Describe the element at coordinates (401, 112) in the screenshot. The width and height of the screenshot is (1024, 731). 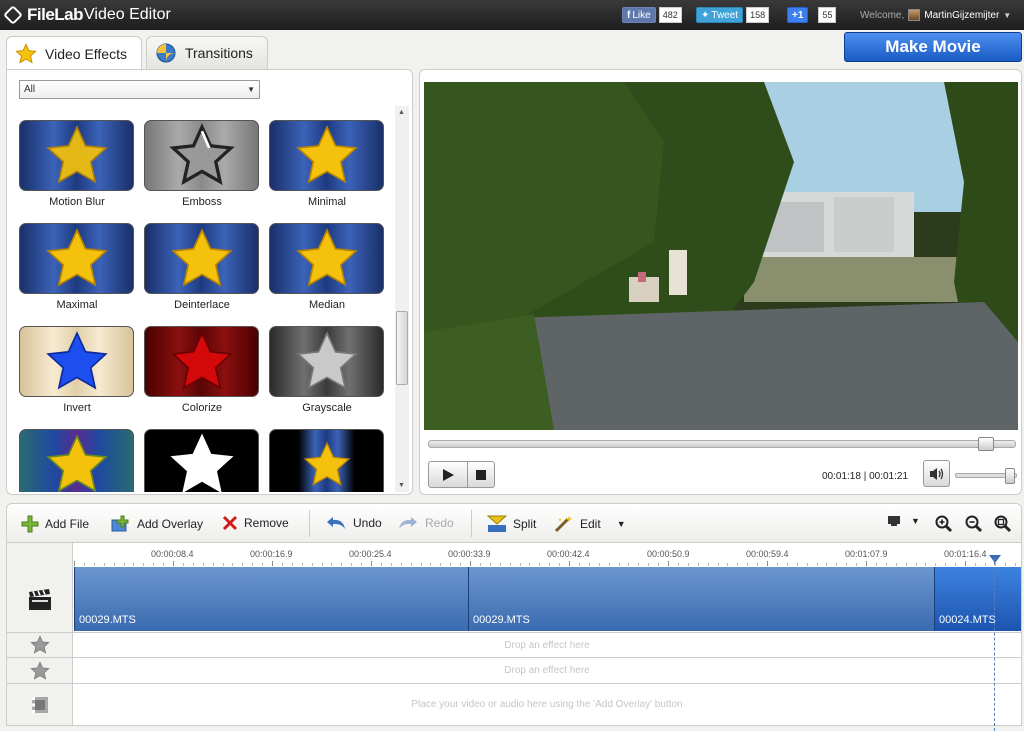
I see `scroll-up-icon: ▲` at that location.